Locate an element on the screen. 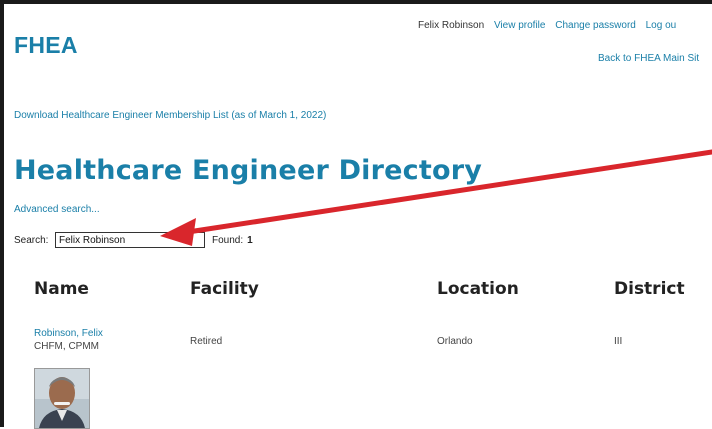 The height and width of the screenshot is (429, 712). member-name-link: Robinson, Felix is located at coordinates (68, 333).